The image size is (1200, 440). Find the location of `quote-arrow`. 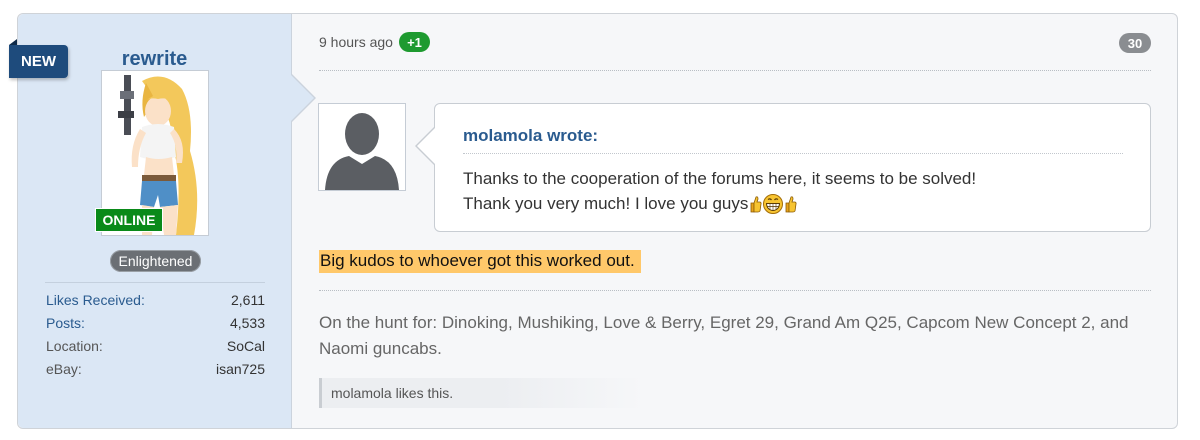

quote-arrow is located at coordinates (426, 146).